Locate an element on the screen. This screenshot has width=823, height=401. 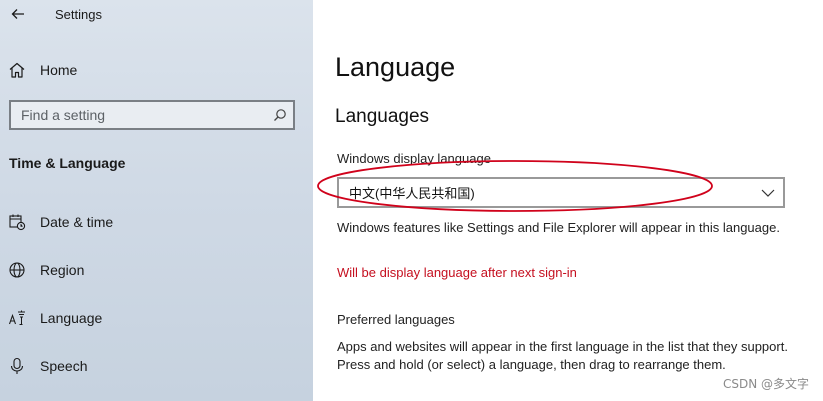
preferred-languages-label: Preferred languages is located at coordinates (396, 319).